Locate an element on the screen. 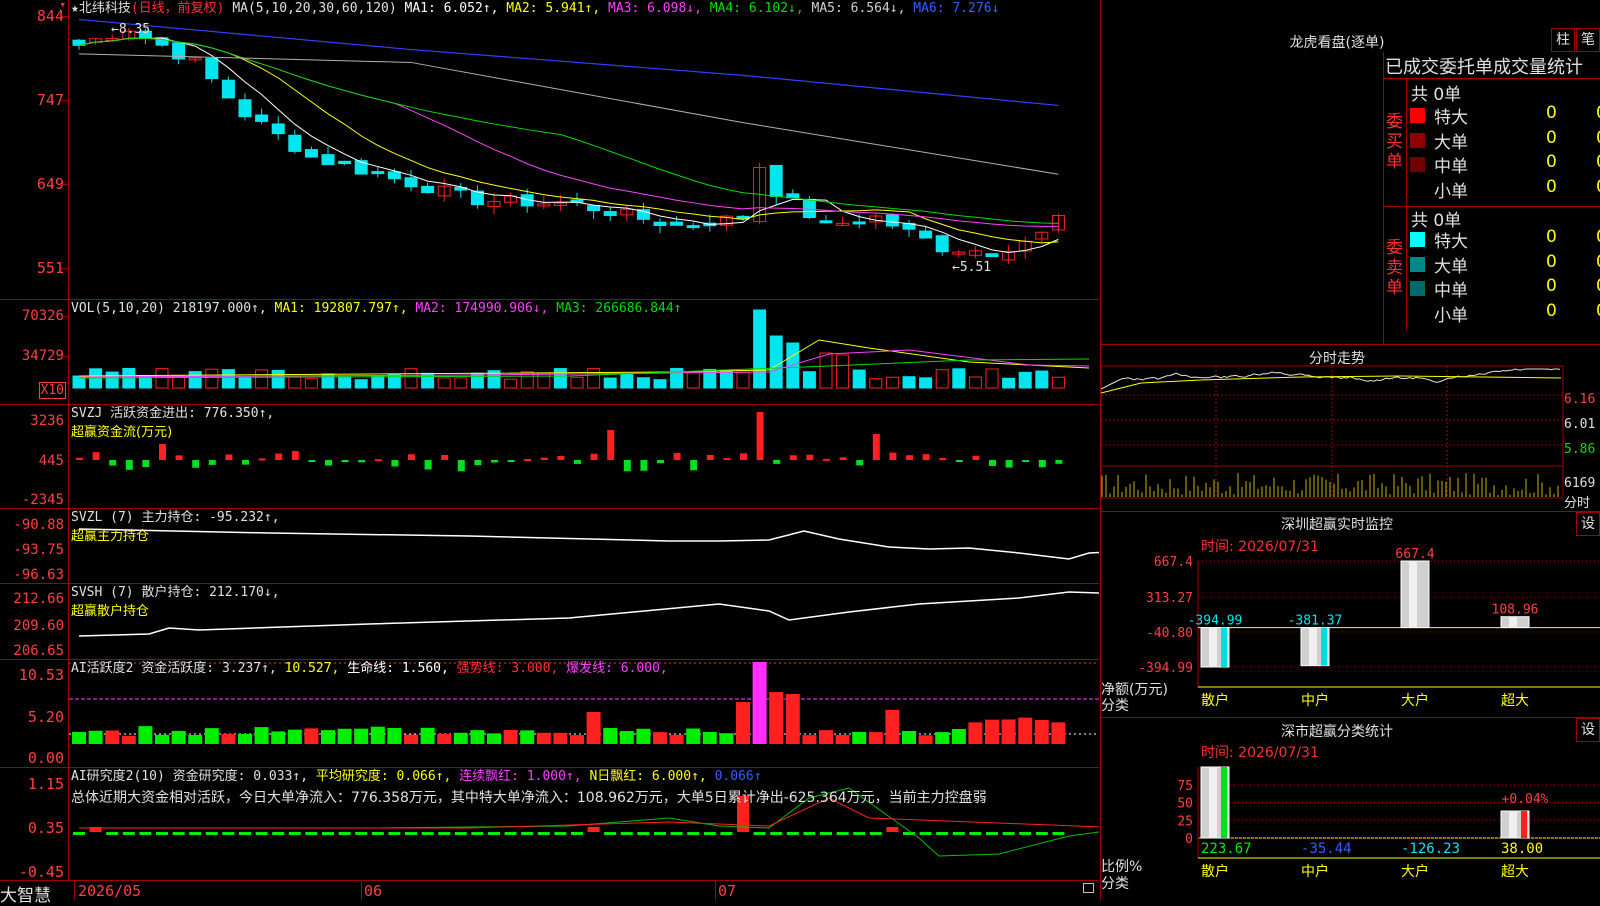  price-line is located at coordinates (1331, 379).